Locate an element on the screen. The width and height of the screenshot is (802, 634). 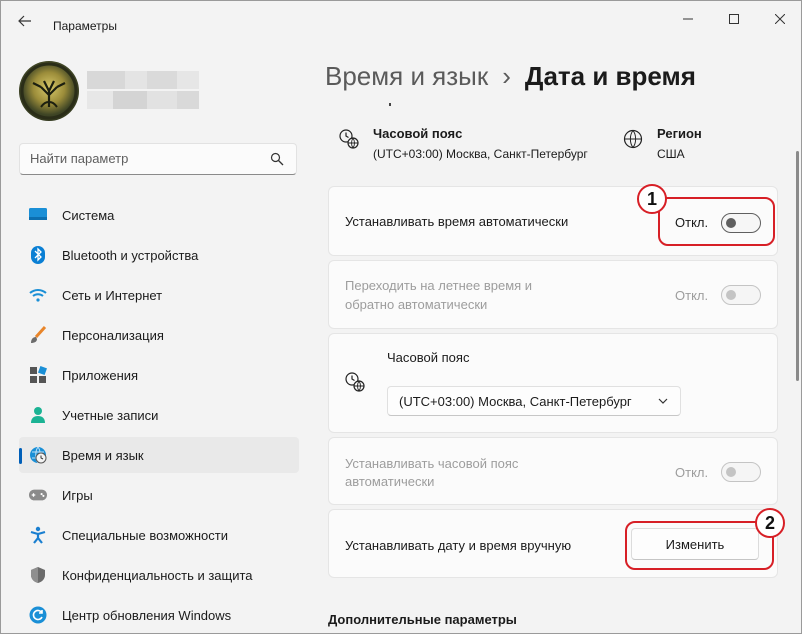
search-input is located at coordinates (145, 158).